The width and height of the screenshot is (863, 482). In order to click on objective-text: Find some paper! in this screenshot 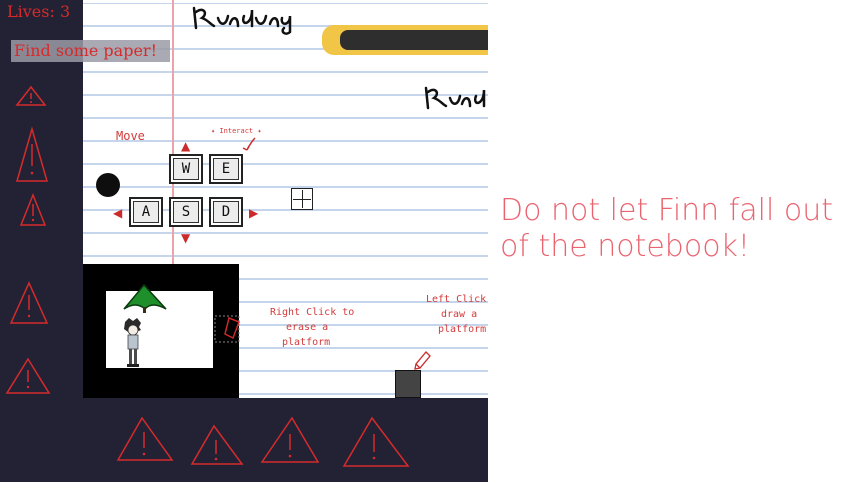, I will do `click(85, 50)`.